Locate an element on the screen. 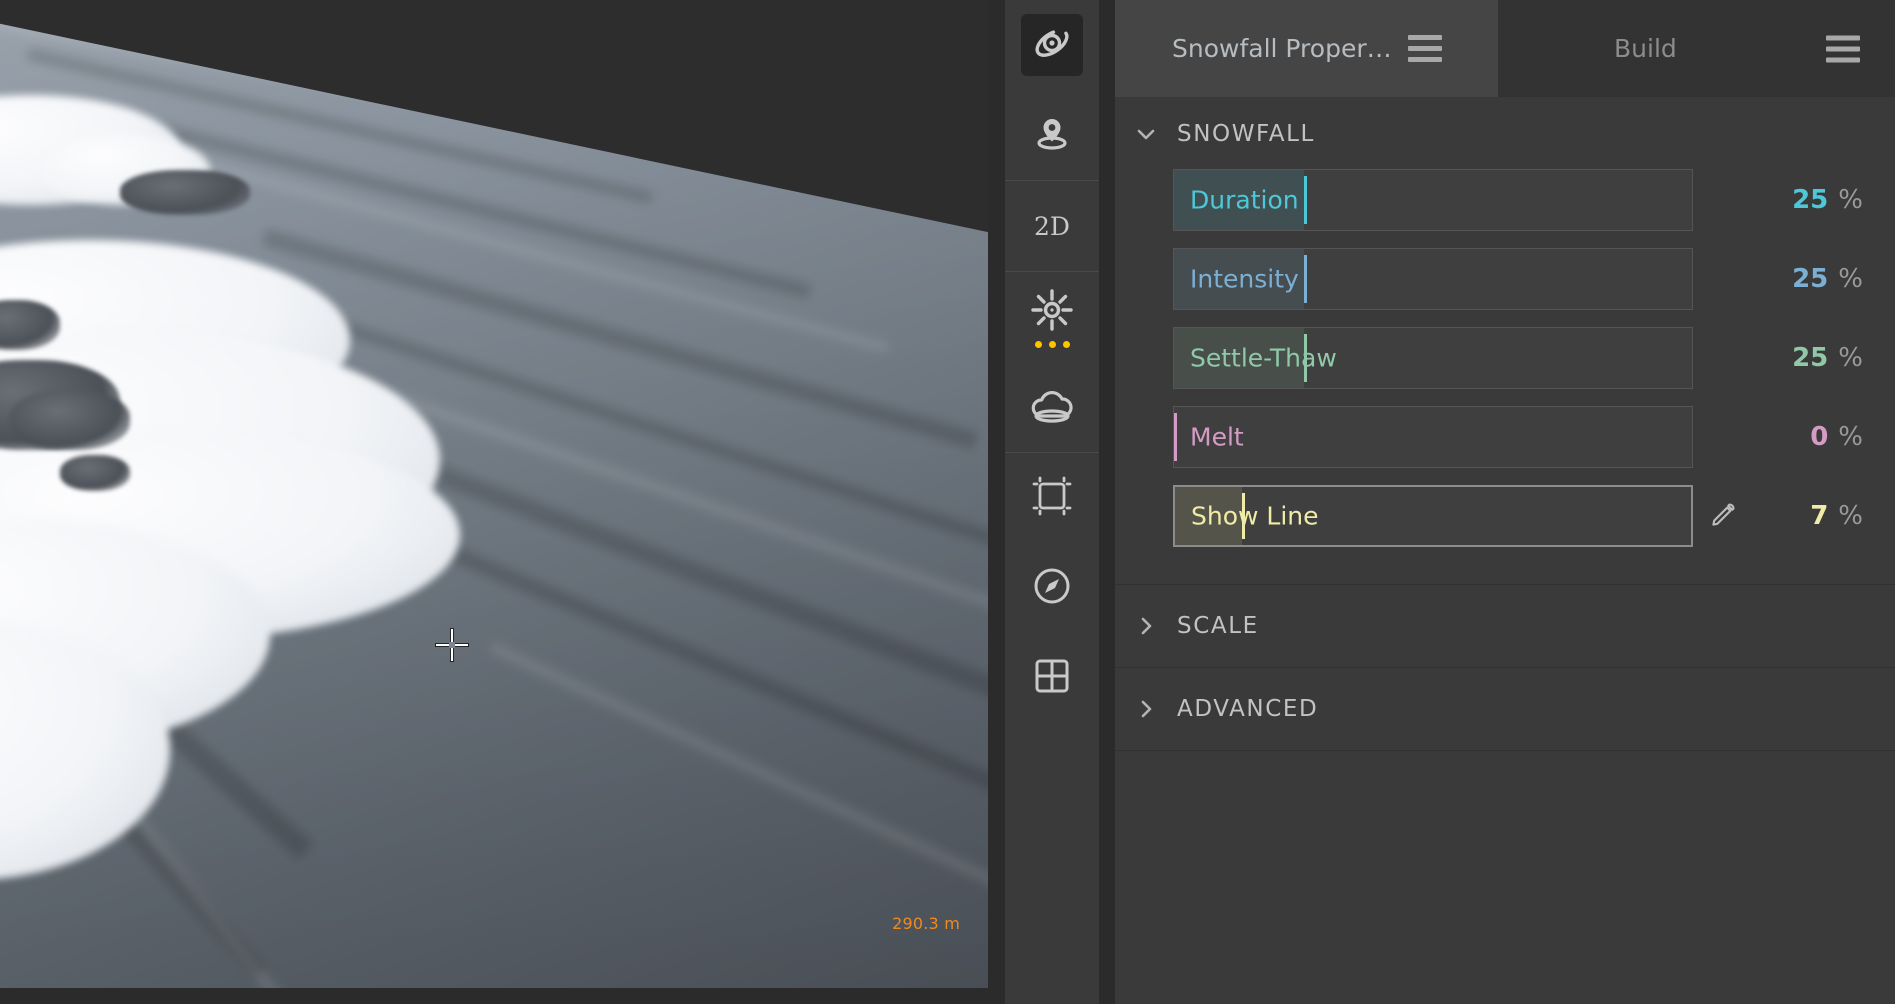  section-advanced-title: ADVANCED is located at coordinates (1248, 709).